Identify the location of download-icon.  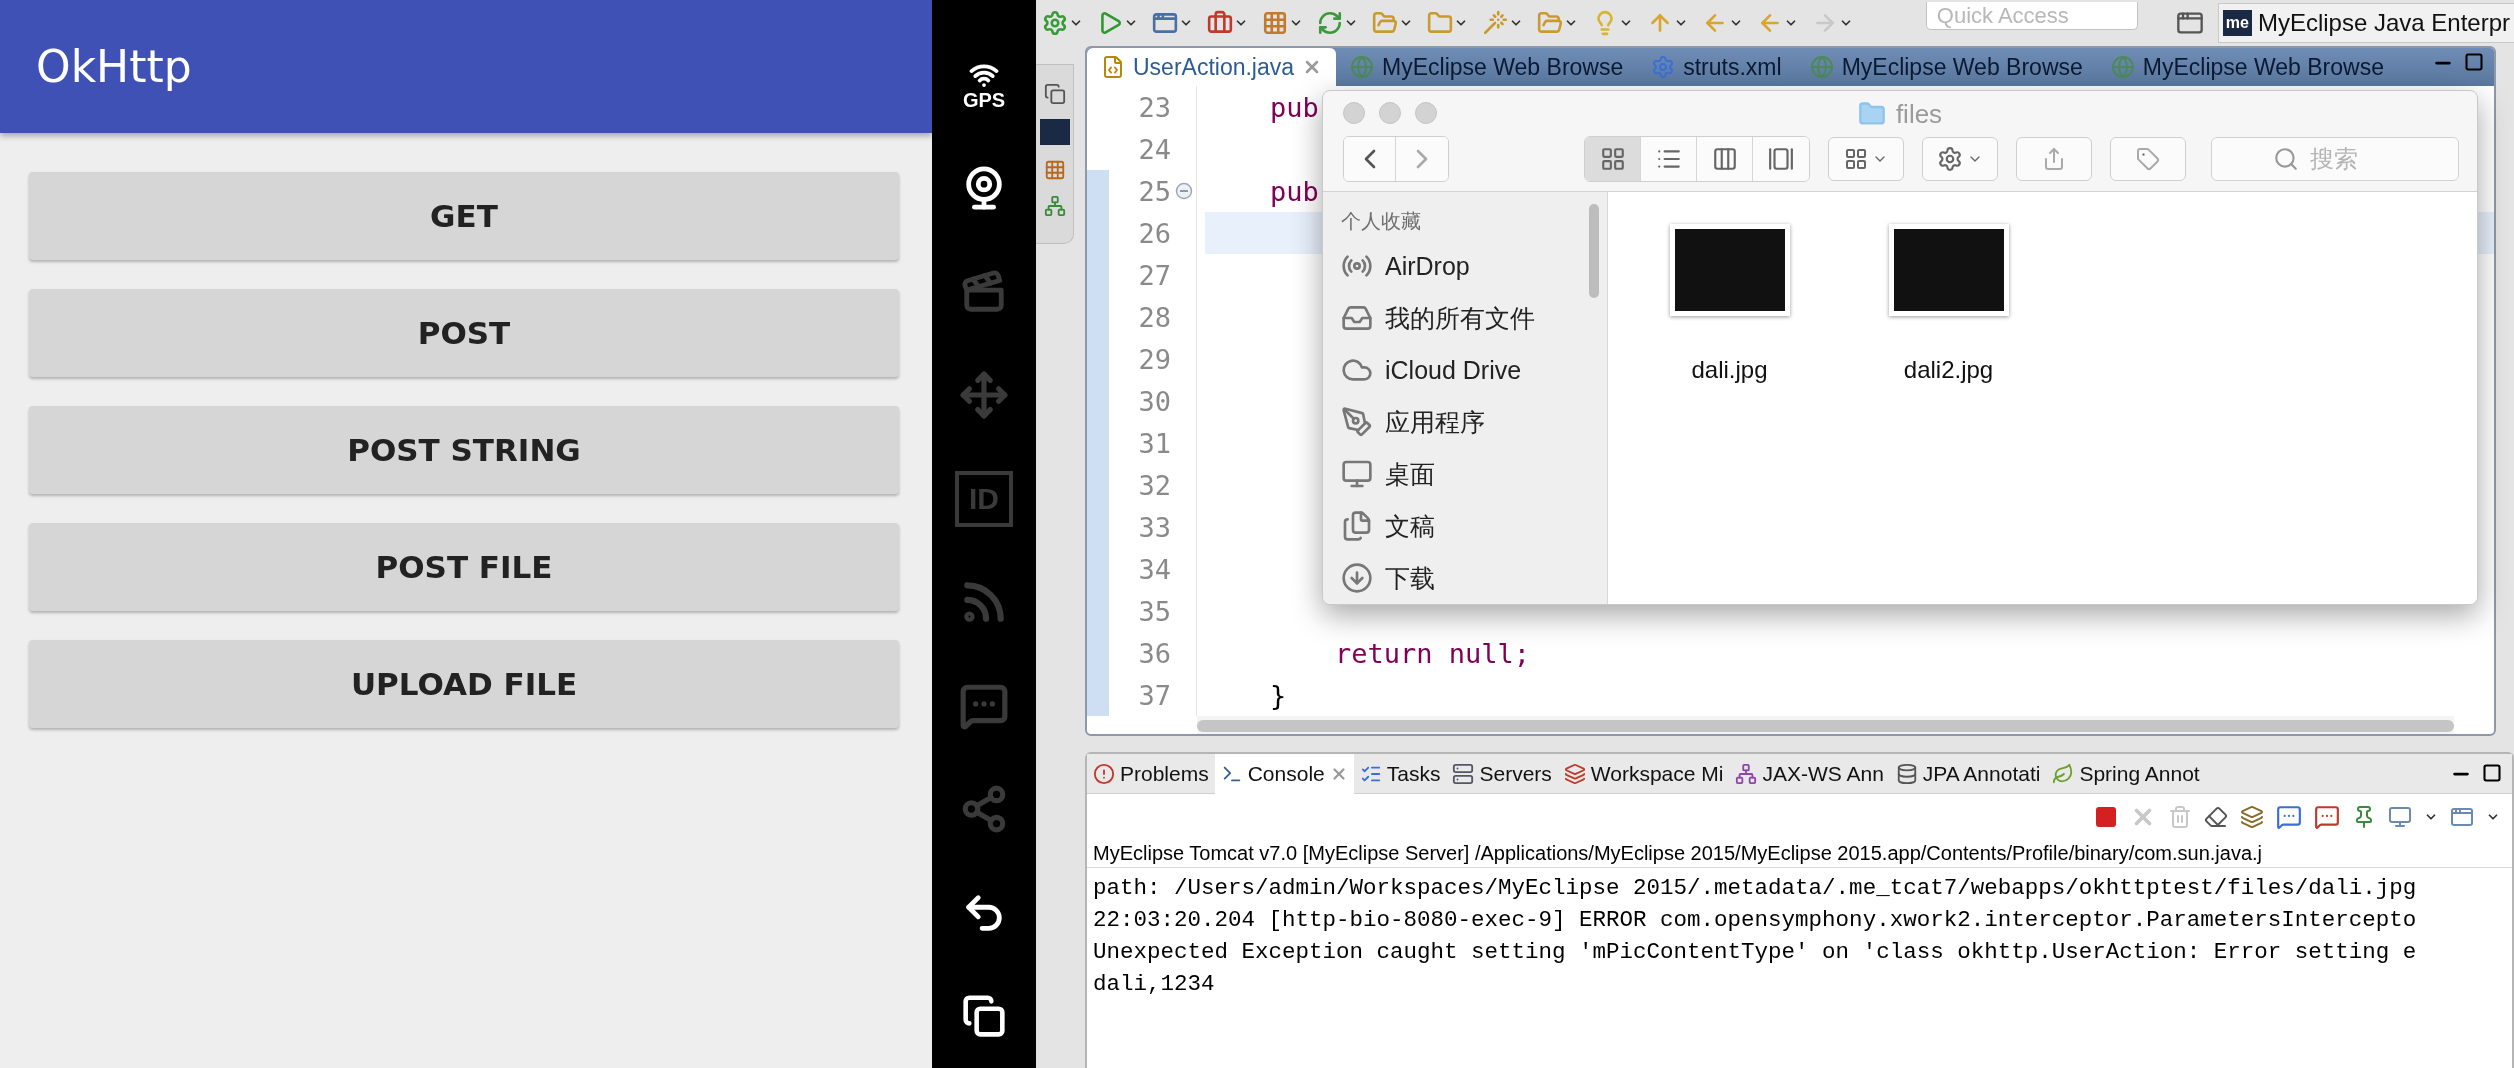
(1357, 578).